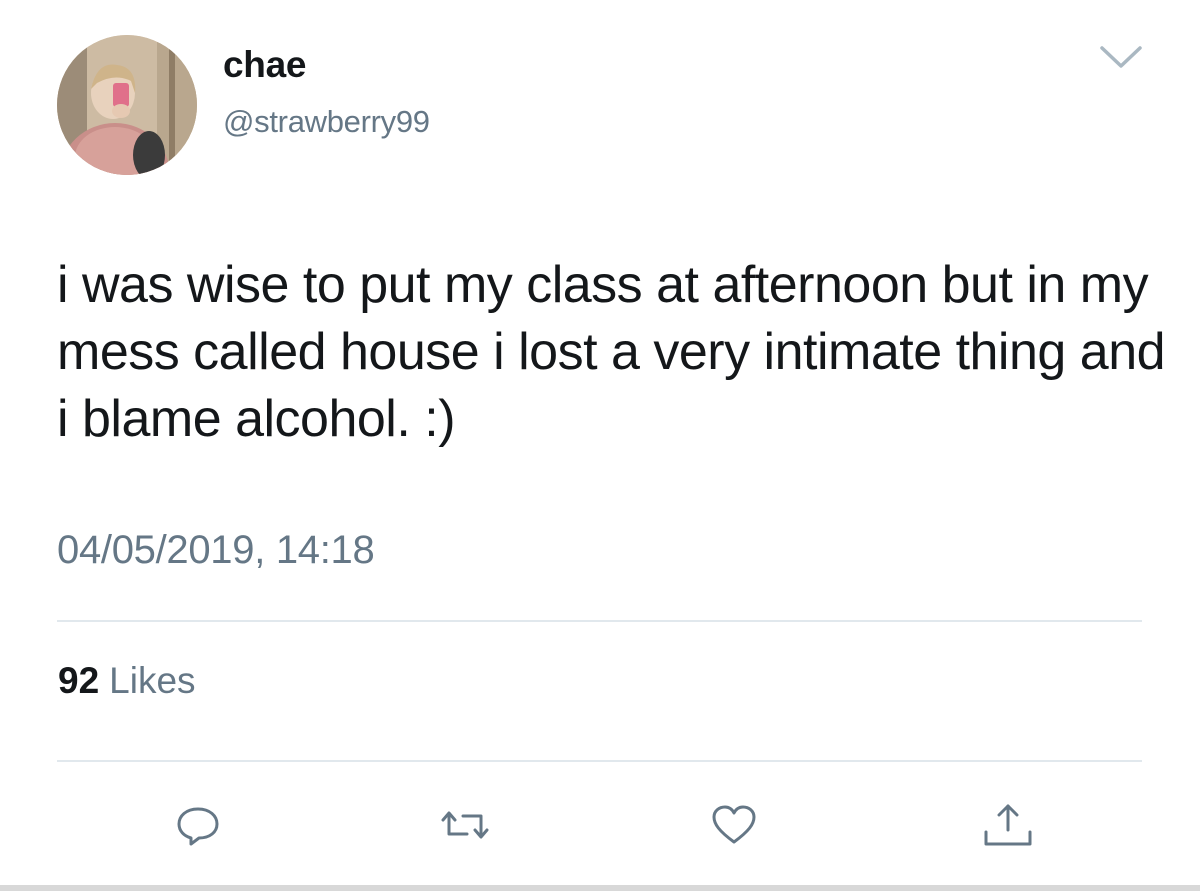 Image resolution: width=1200 pixels, height=891 pixels. I want to click on likes-label: Likes, so click(152, 680).